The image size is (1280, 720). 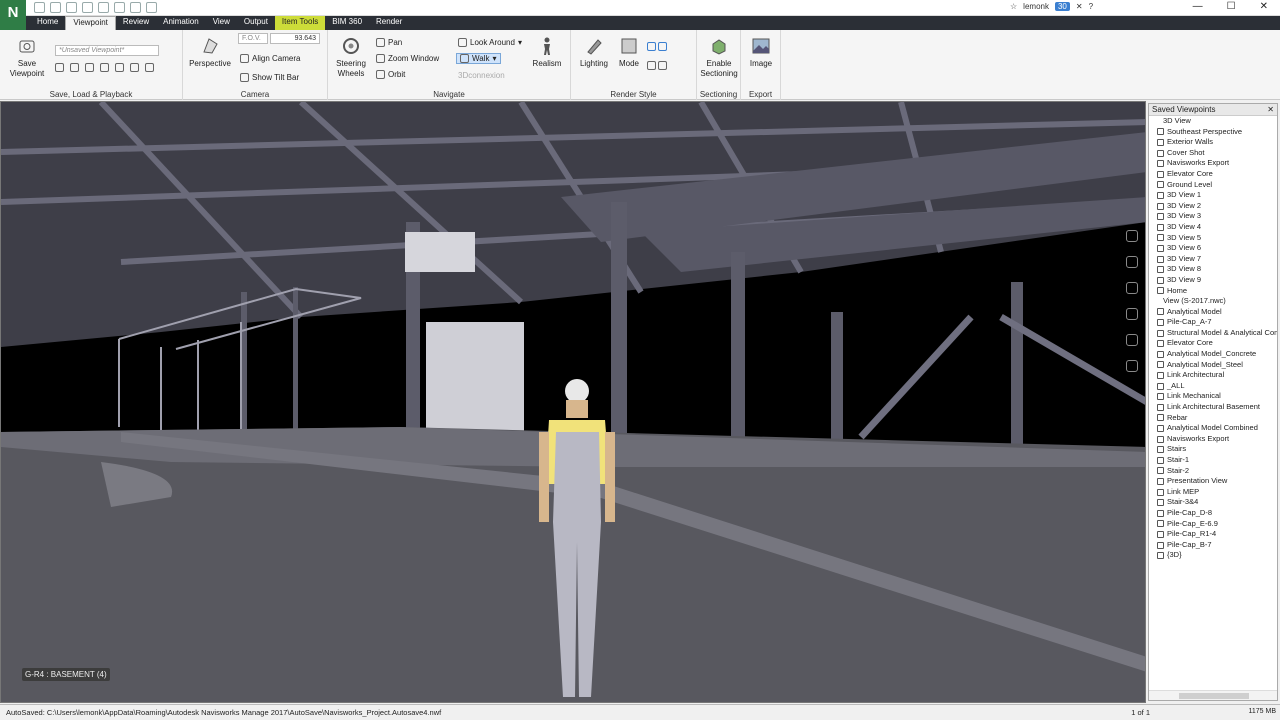 What do you see at coordinates (1132, 314) in the screenshot?
I see `orbit-icon` at bounding box center [1132, 314].